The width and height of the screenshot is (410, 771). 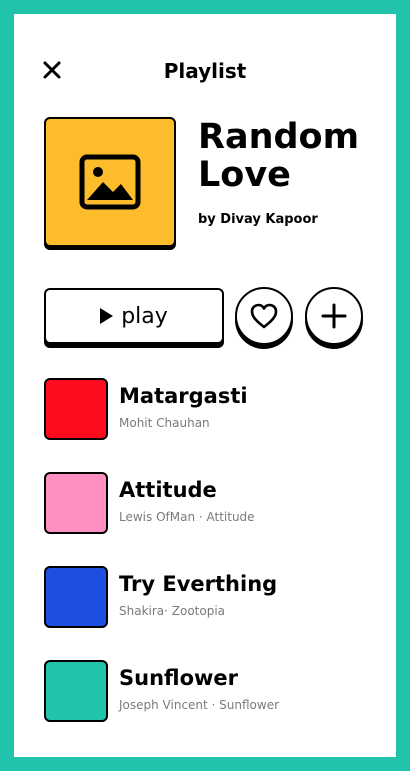 I want to click on album-title-line1: Random, so click(x=279, y=137).